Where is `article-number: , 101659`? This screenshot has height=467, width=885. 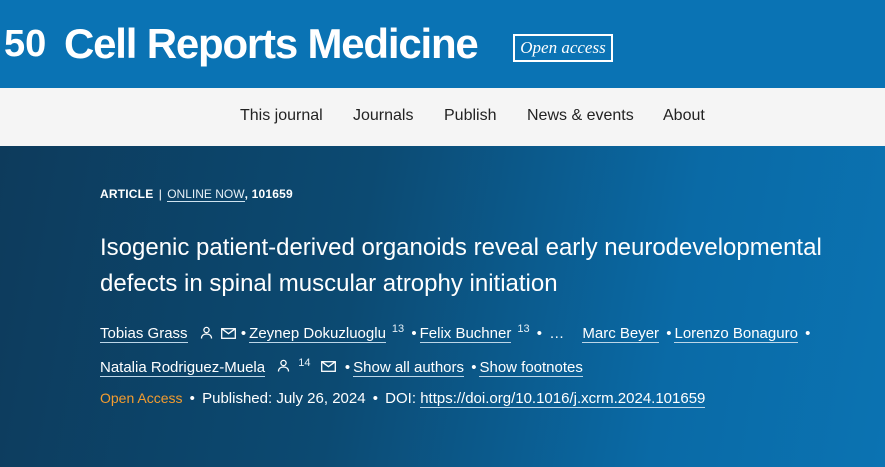 article-number: , 101659 is located at coordinates (268, 194).